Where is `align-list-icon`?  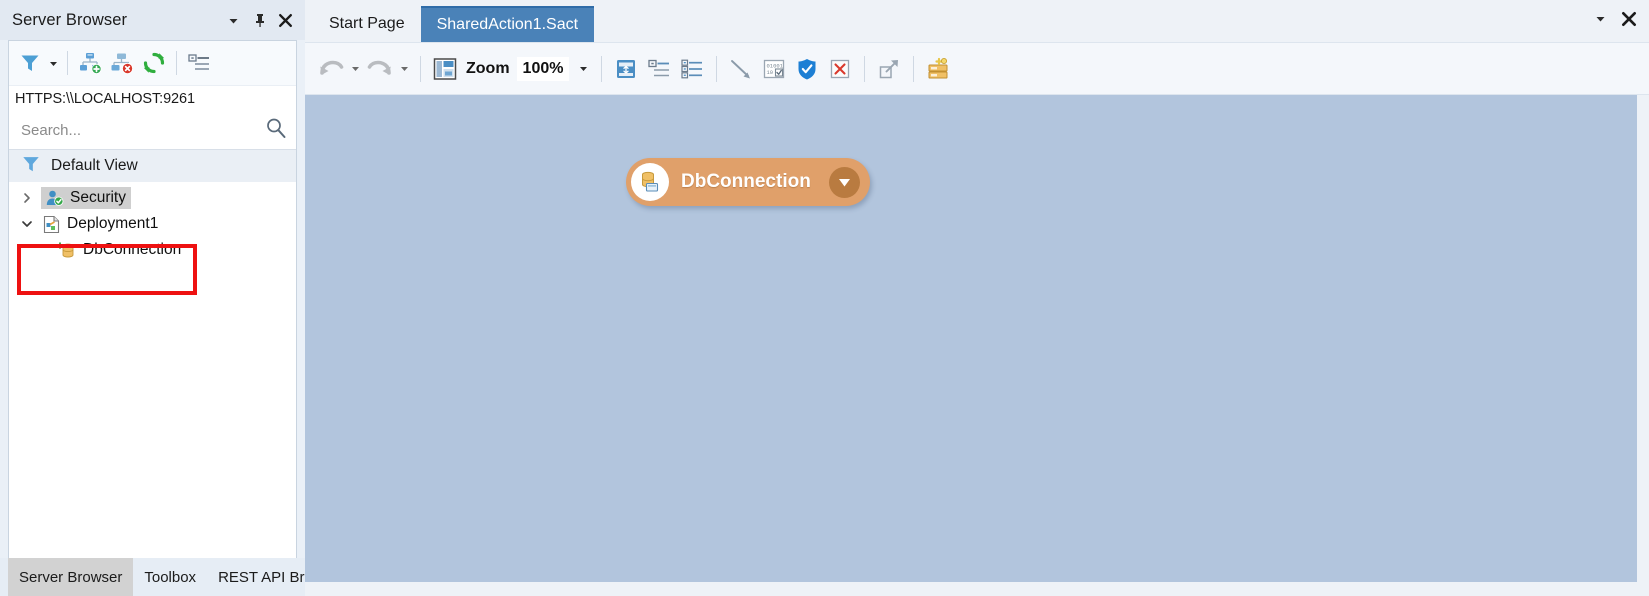 align-list-icon is located at coordinates (692, 69).